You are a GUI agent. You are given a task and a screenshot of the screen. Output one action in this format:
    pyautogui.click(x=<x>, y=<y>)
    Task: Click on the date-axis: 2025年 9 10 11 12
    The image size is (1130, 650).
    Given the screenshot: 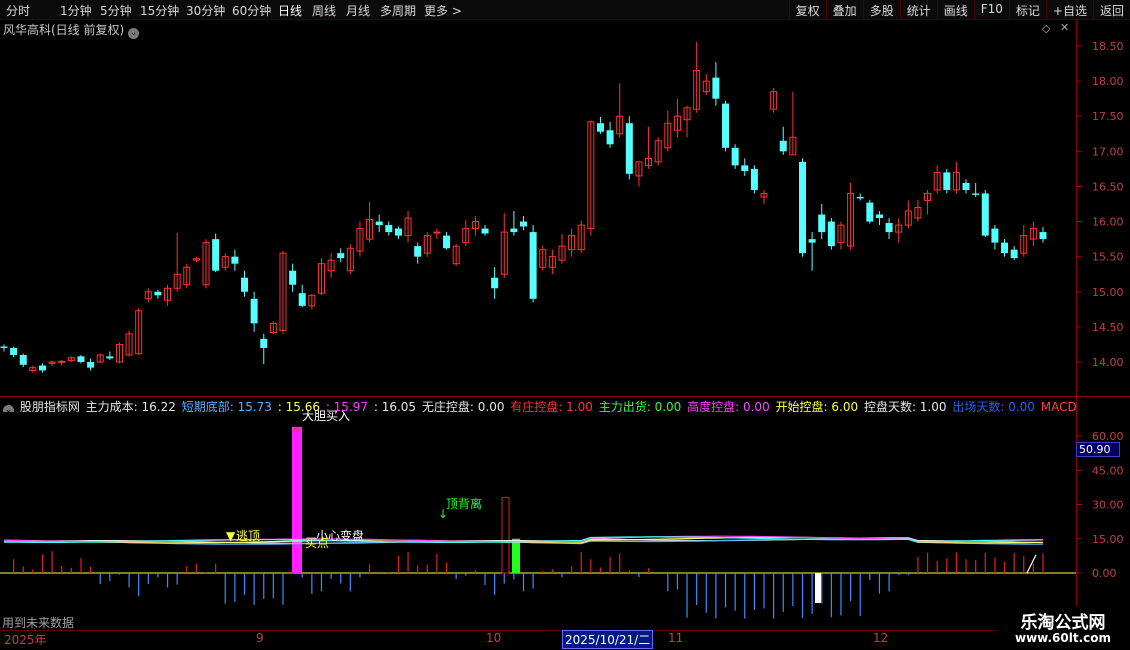 What is the action you would take?
    pyautogui.click(x=498, y=638)
    